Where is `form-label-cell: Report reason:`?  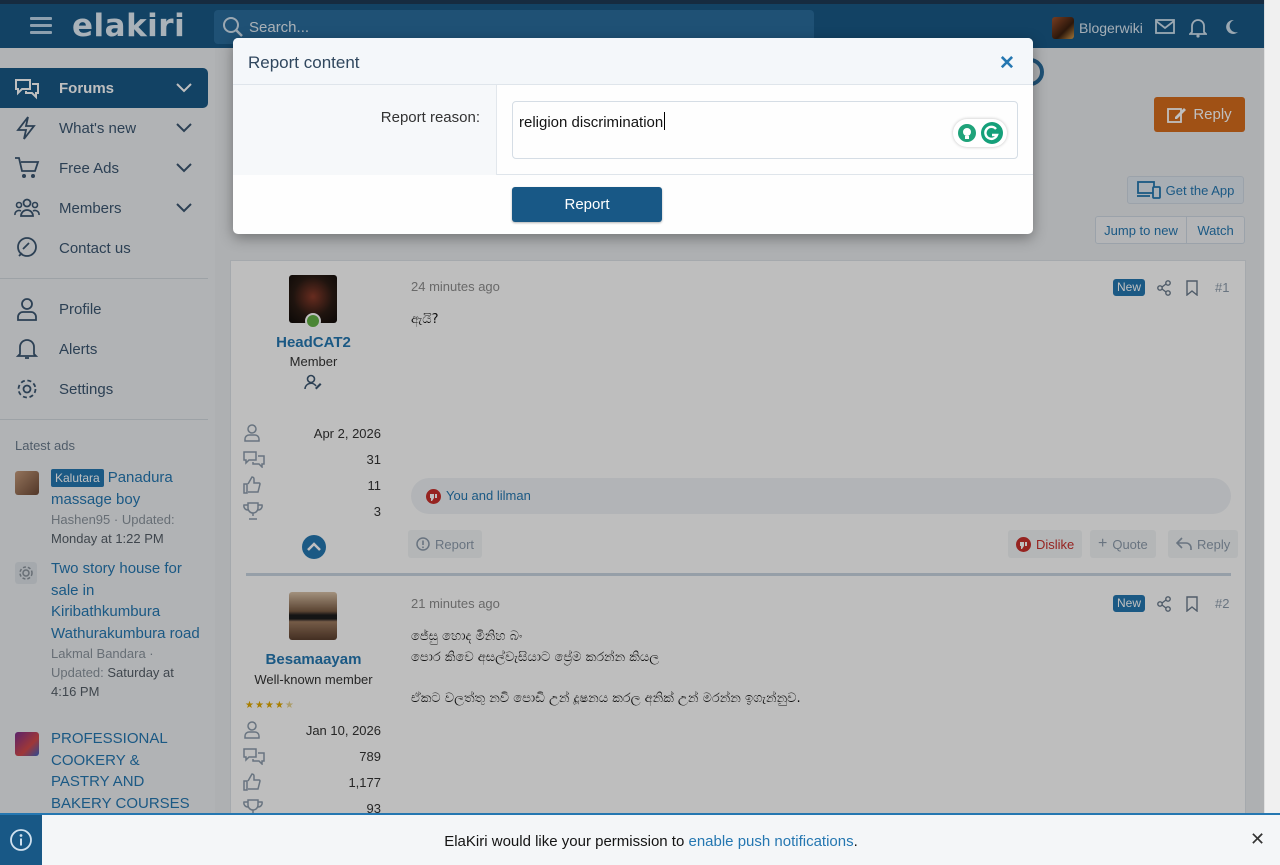
form-label-cell: Report reason: is located at coordinates (365, 130).